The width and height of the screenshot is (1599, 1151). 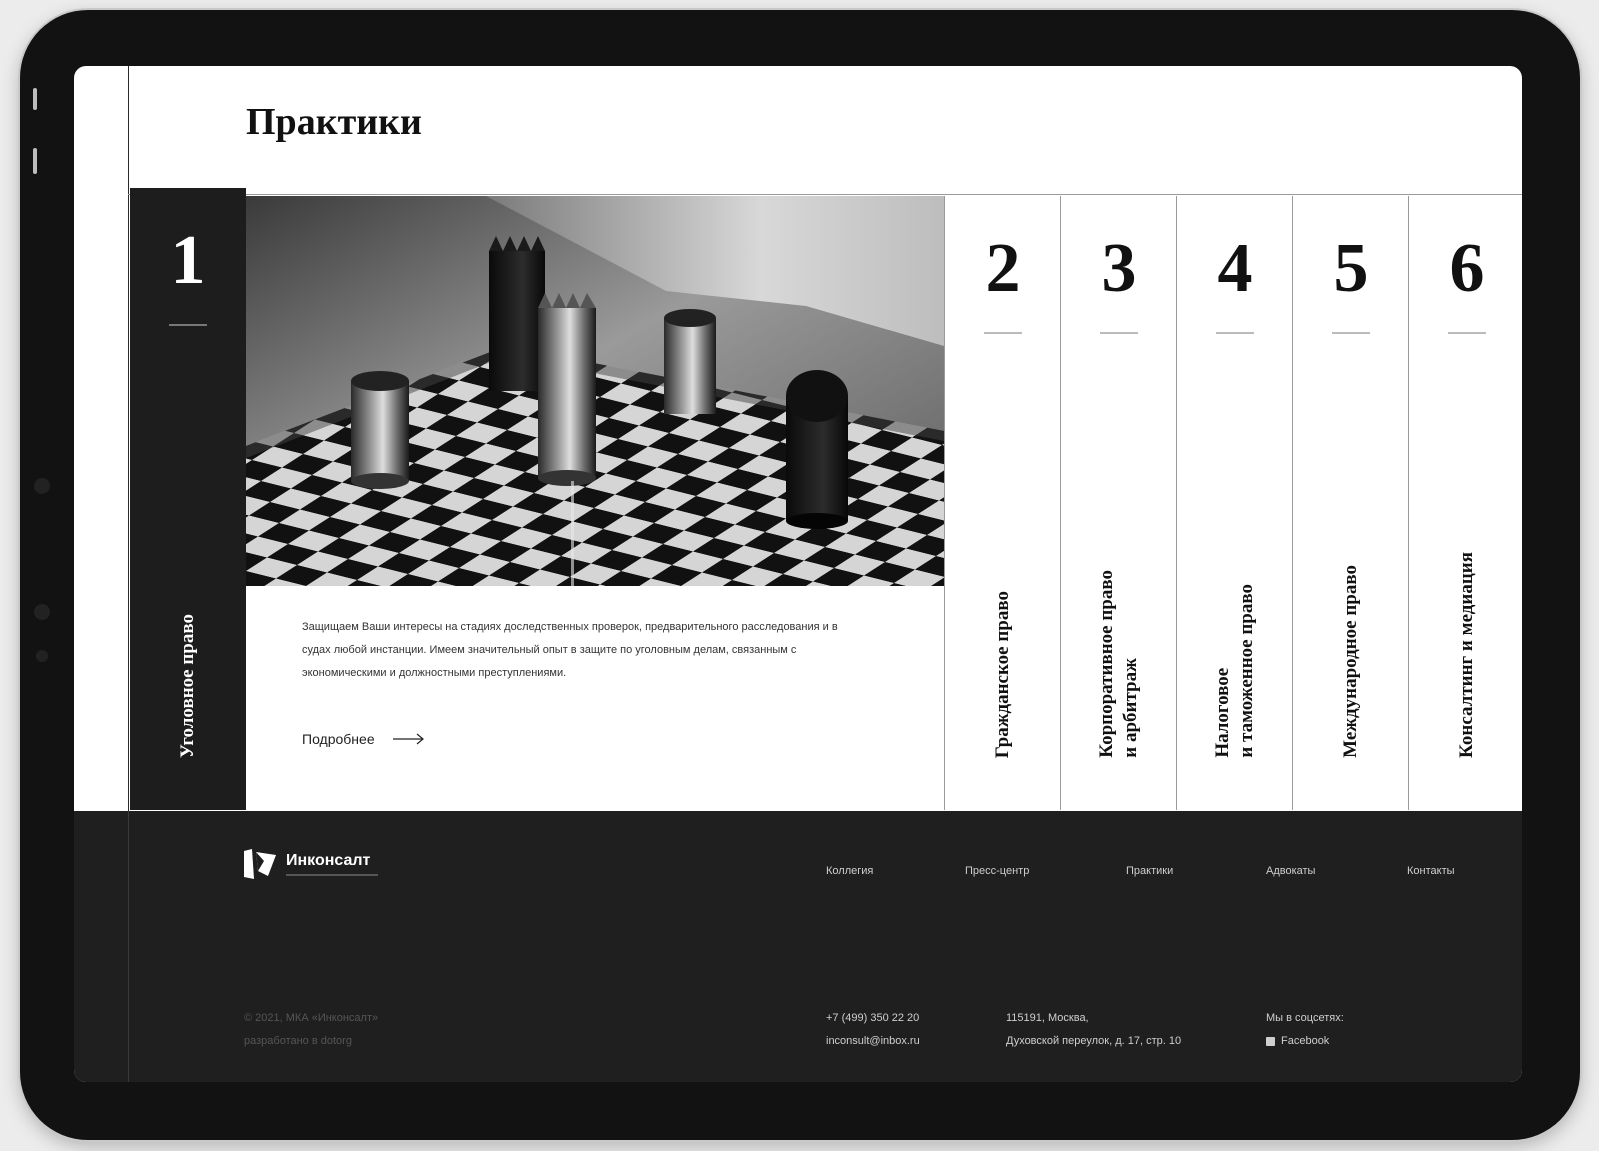 I want to click on header-divider, so click(x=825, y=194).